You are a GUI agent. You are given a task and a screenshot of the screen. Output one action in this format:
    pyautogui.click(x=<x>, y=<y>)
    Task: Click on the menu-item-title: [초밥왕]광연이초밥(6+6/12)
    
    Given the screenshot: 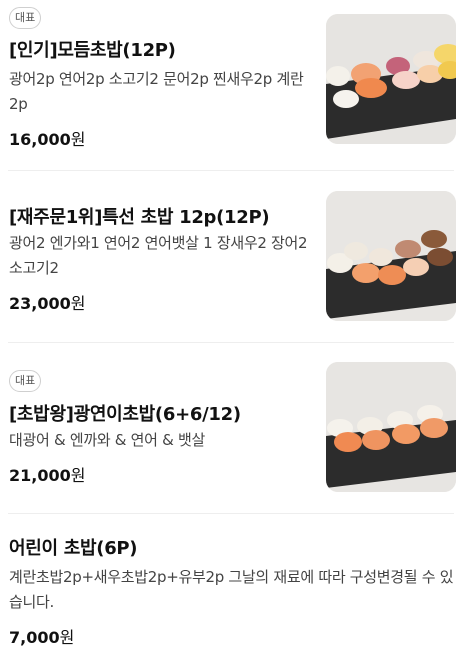 What is the action you would take?
    pyautogui.click(x=125, y=414)
    